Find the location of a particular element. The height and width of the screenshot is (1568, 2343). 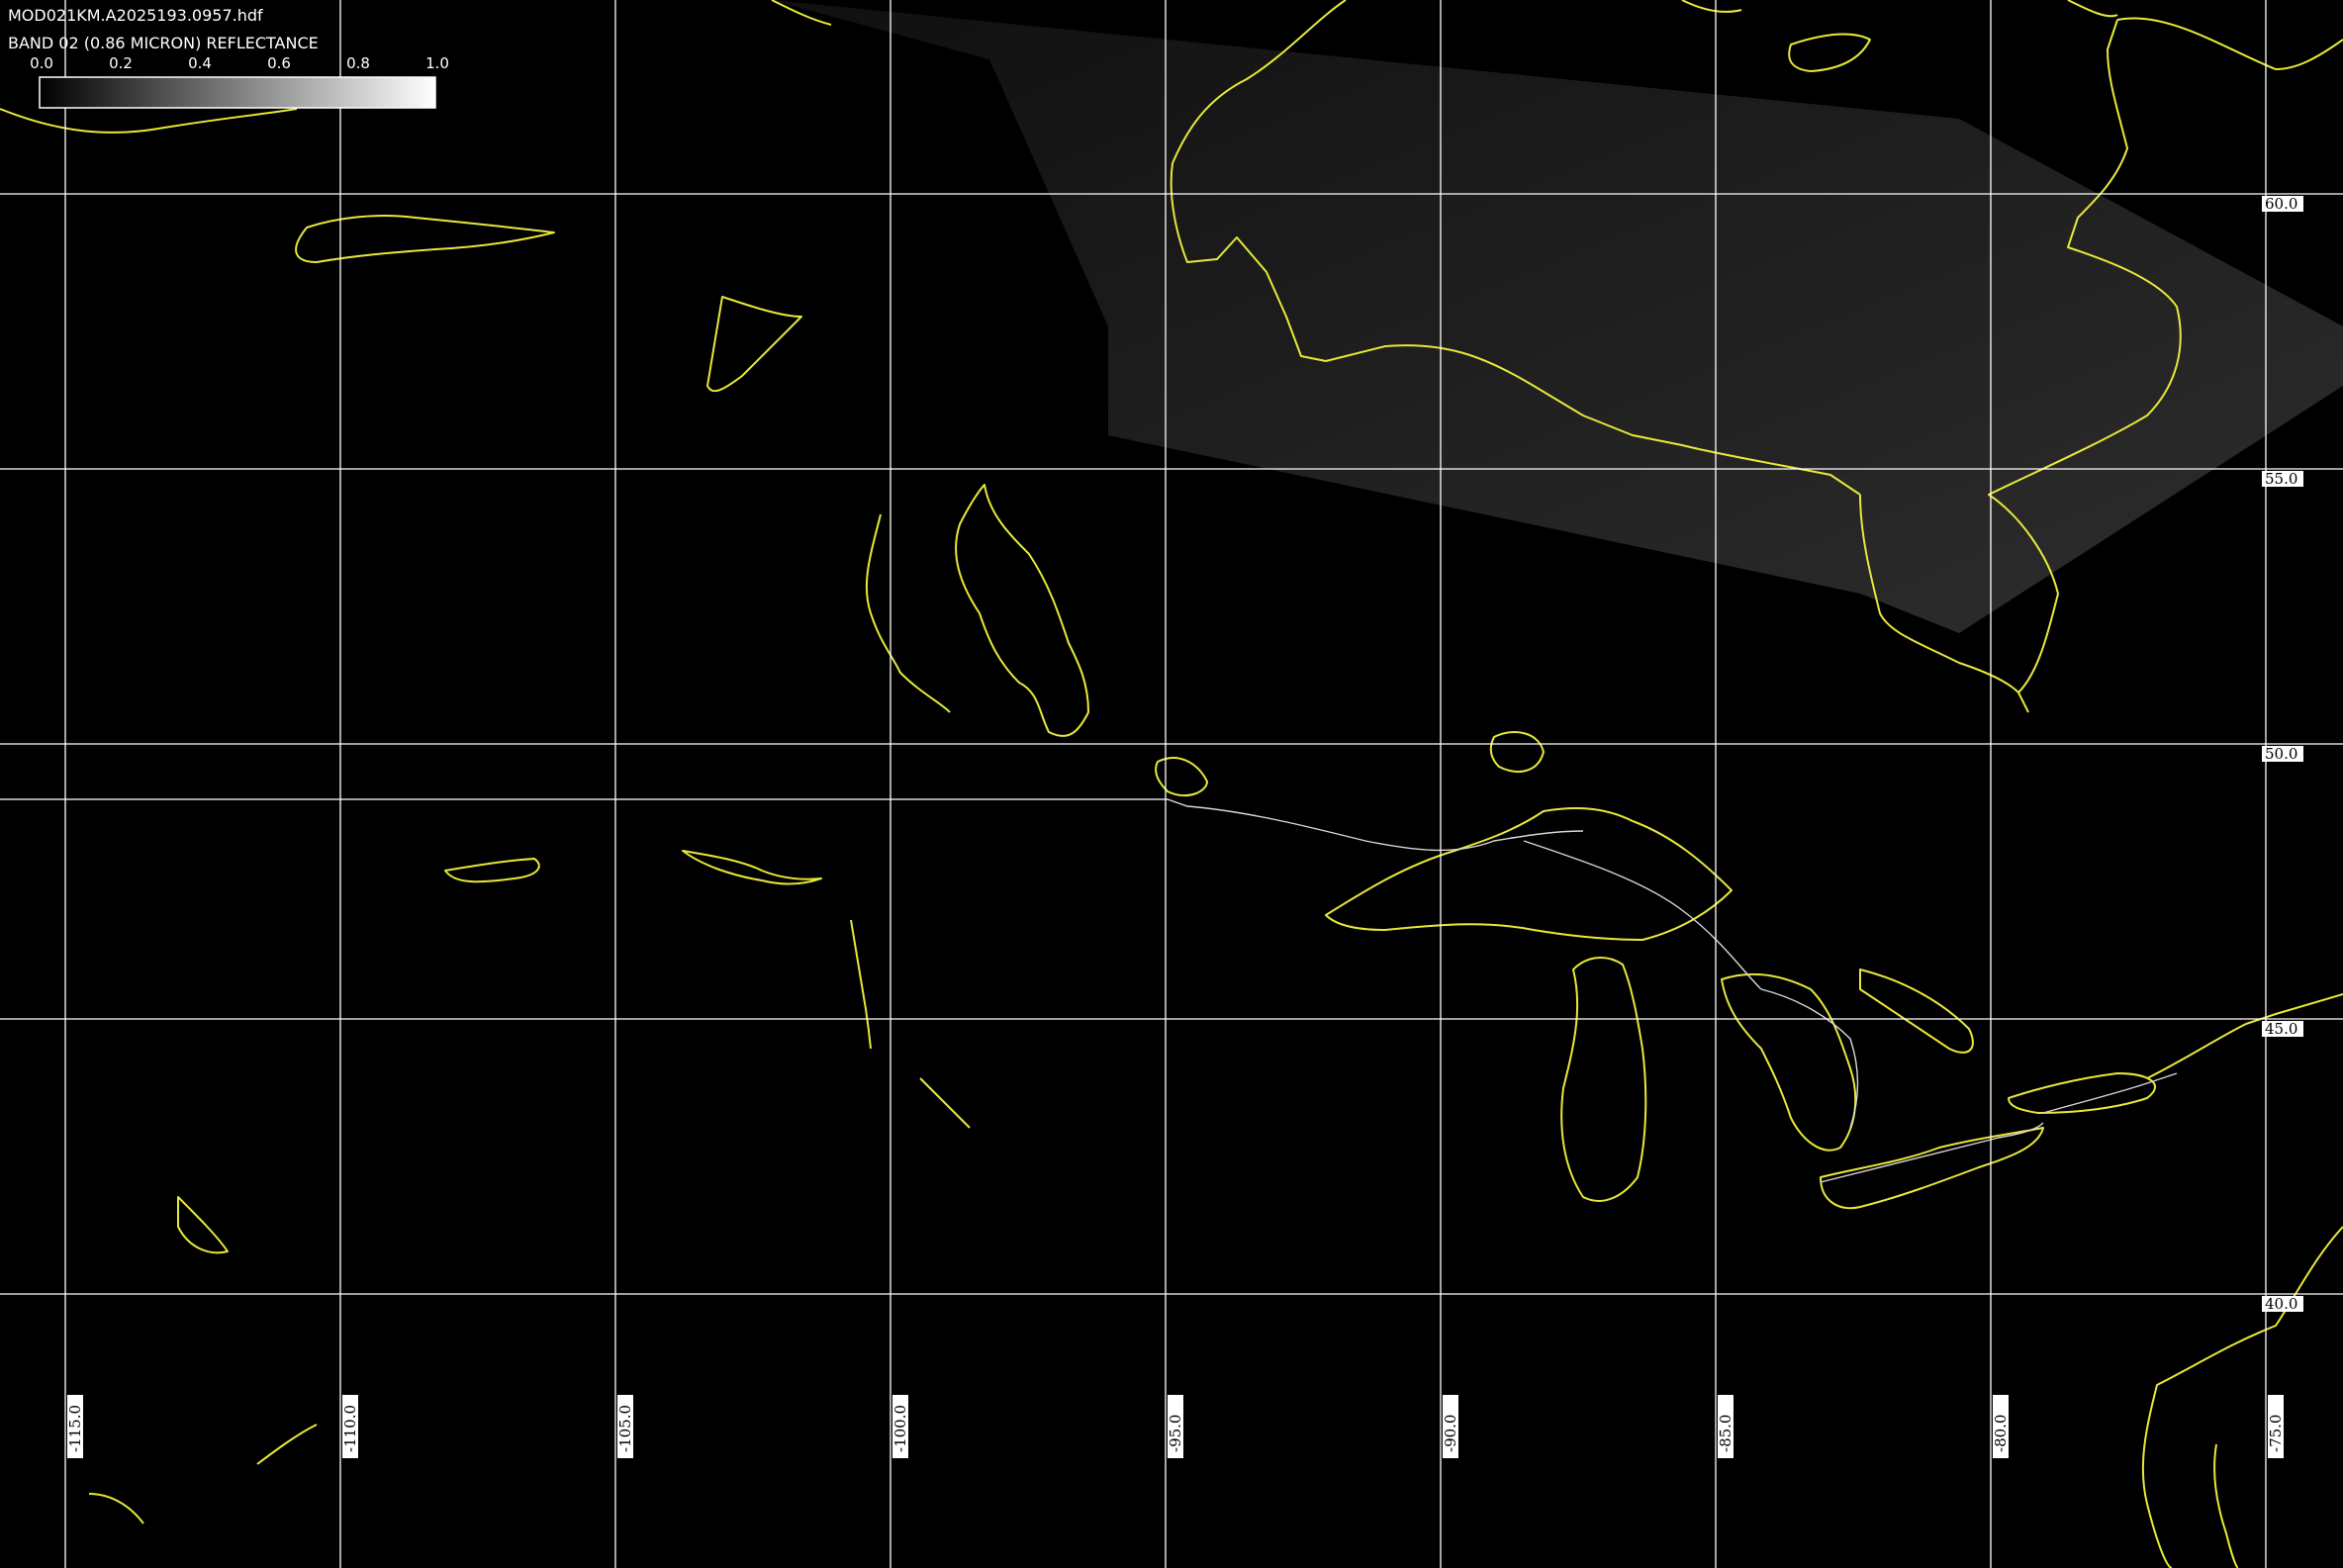

northeast-coast is located at coordinates (2229, 43).